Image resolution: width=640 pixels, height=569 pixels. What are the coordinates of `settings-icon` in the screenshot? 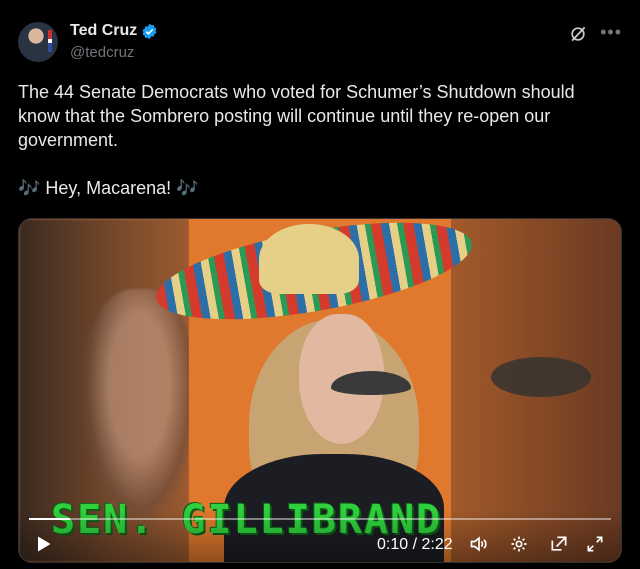 It's located at (519, 544).